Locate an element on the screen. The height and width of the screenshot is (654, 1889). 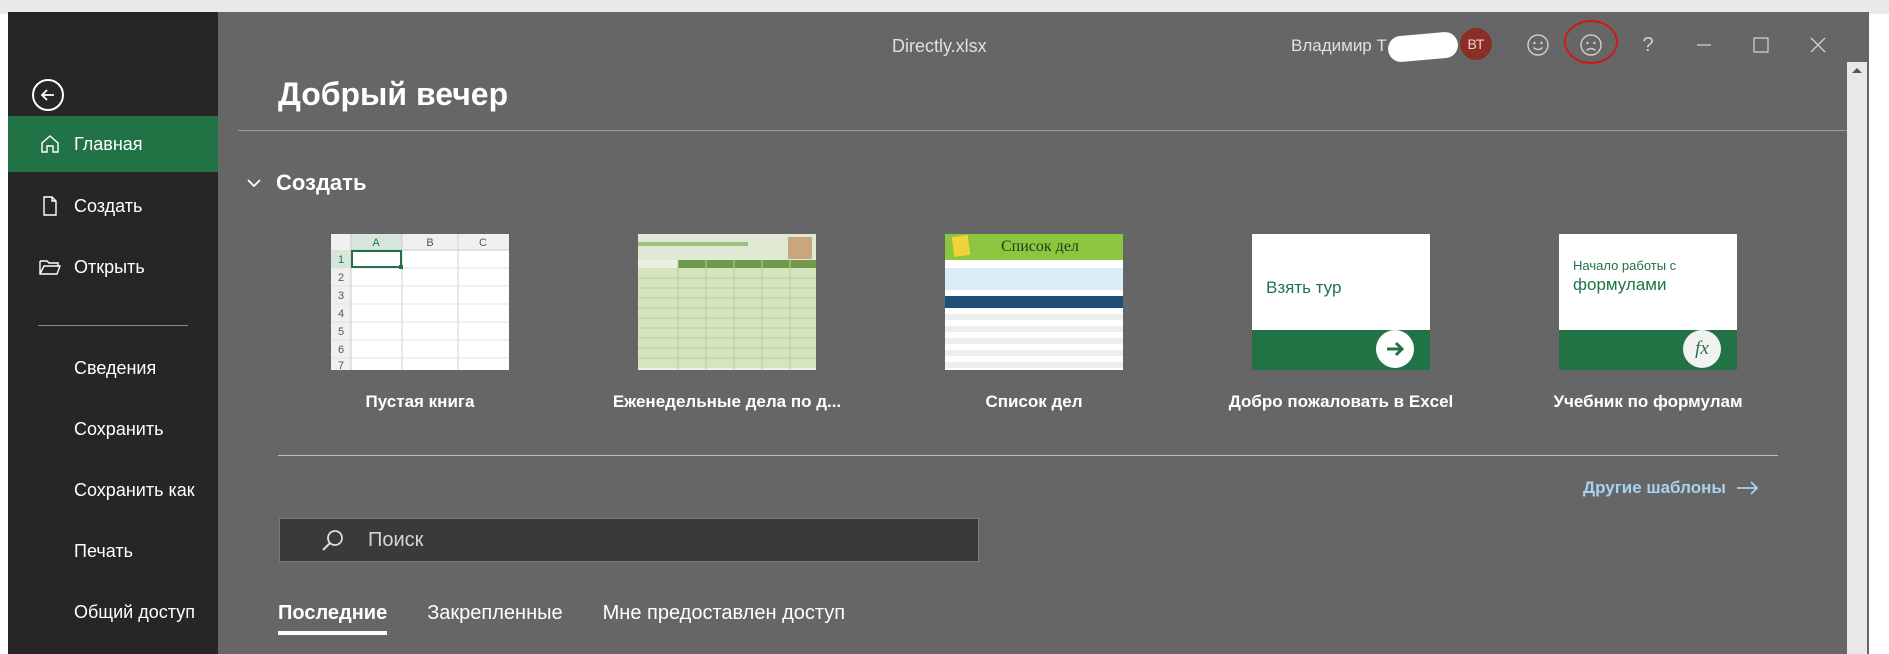
more-templates-link: Другие шаблоны is located at coordinates (1671, 488).